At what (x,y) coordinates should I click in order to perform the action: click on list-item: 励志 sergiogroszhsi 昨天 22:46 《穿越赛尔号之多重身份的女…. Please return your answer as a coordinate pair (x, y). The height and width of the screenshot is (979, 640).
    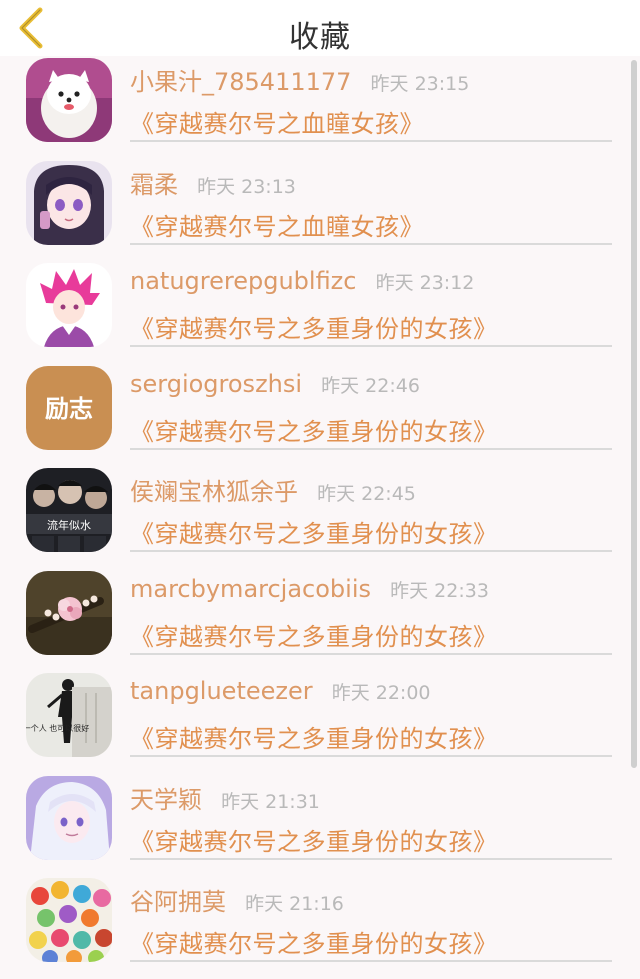
    Looking at the image, I should click on (320, 415).